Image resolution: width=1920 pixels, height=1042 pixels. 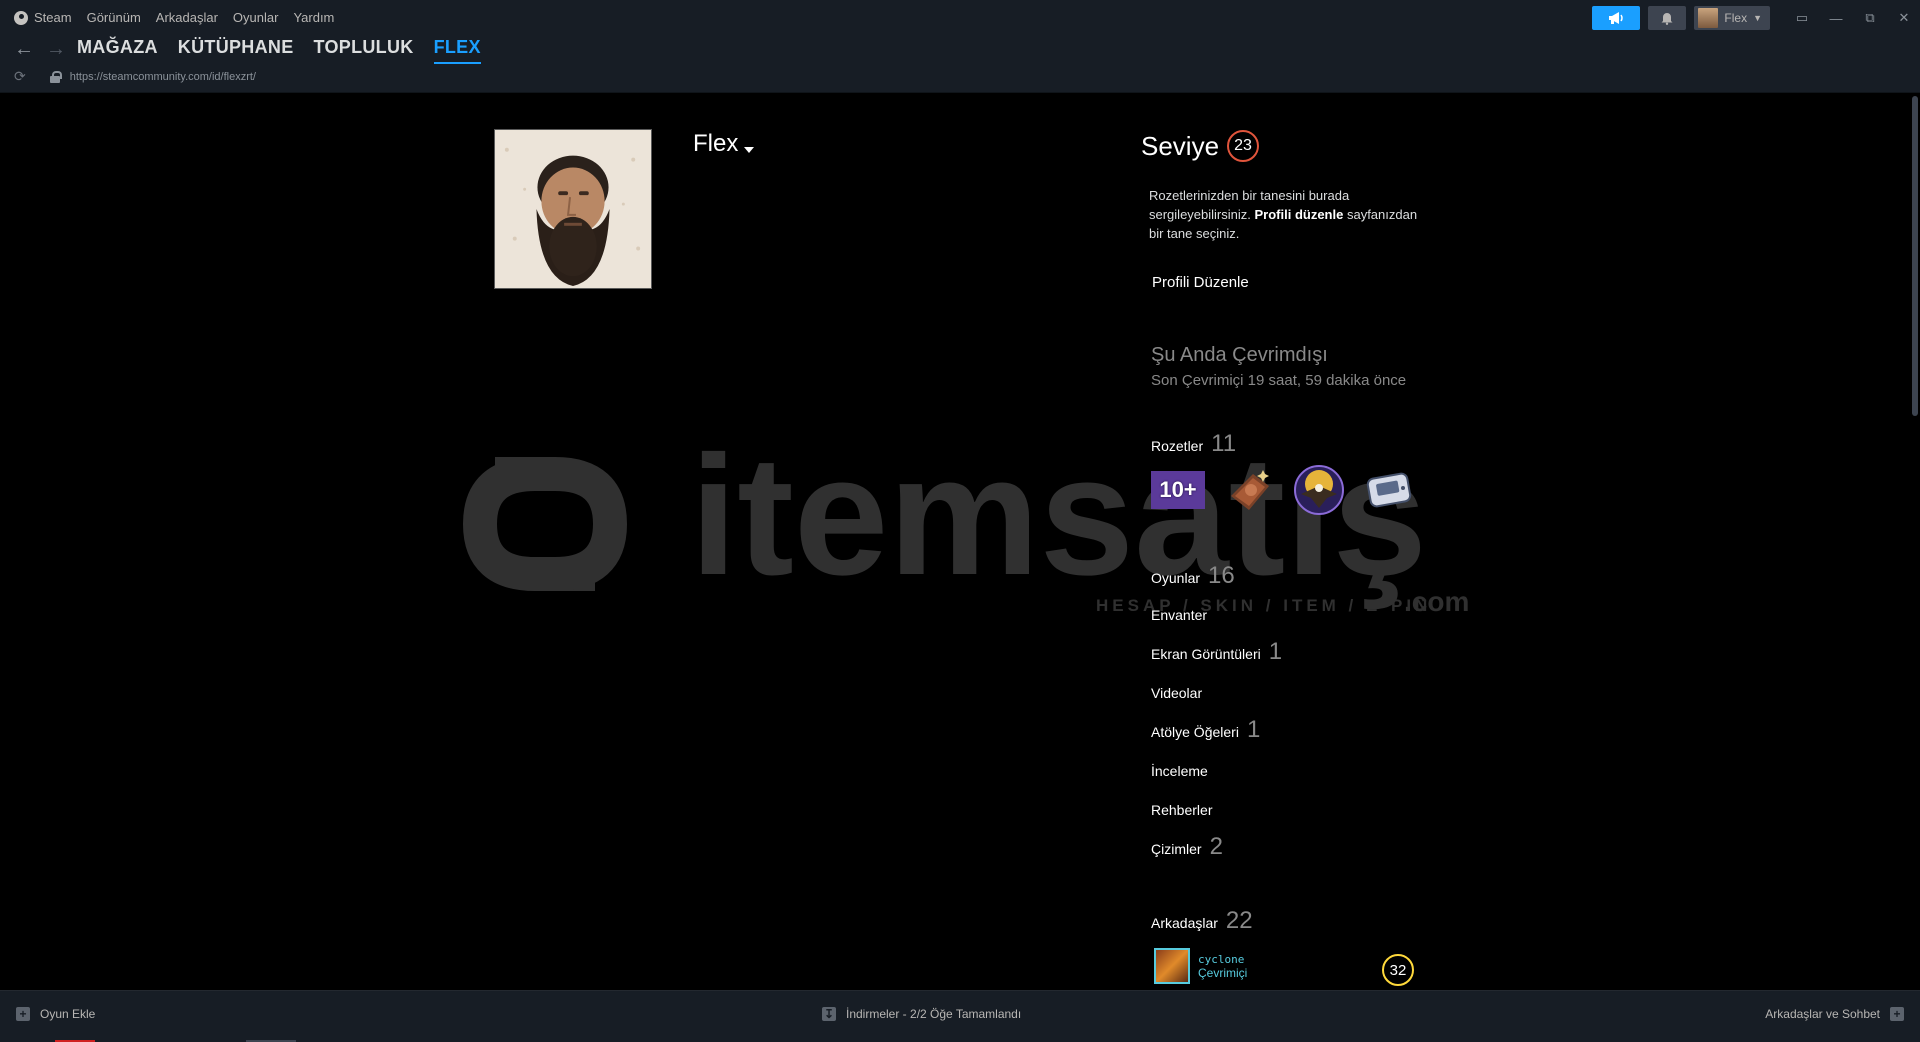 What do you see at coordinates (1223, 972) in the screenshot?
I see `friend-status: Çevrimiçi` at bounding box center [1223, 972].